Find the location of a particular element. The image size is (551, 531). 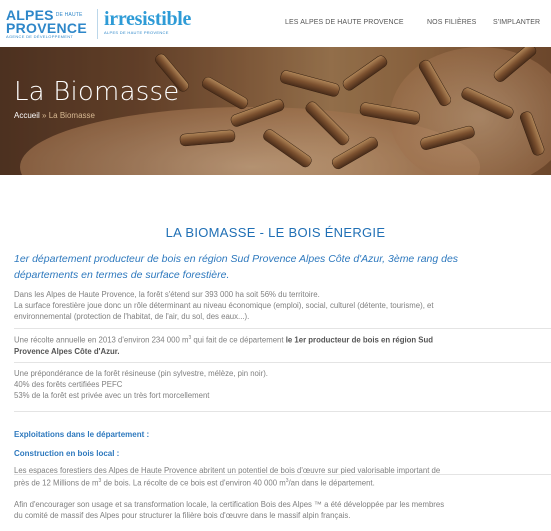

section-heading: LA BIOMASSE - LE BOIS ÉNERGIE is located at coordinates (275, 232).